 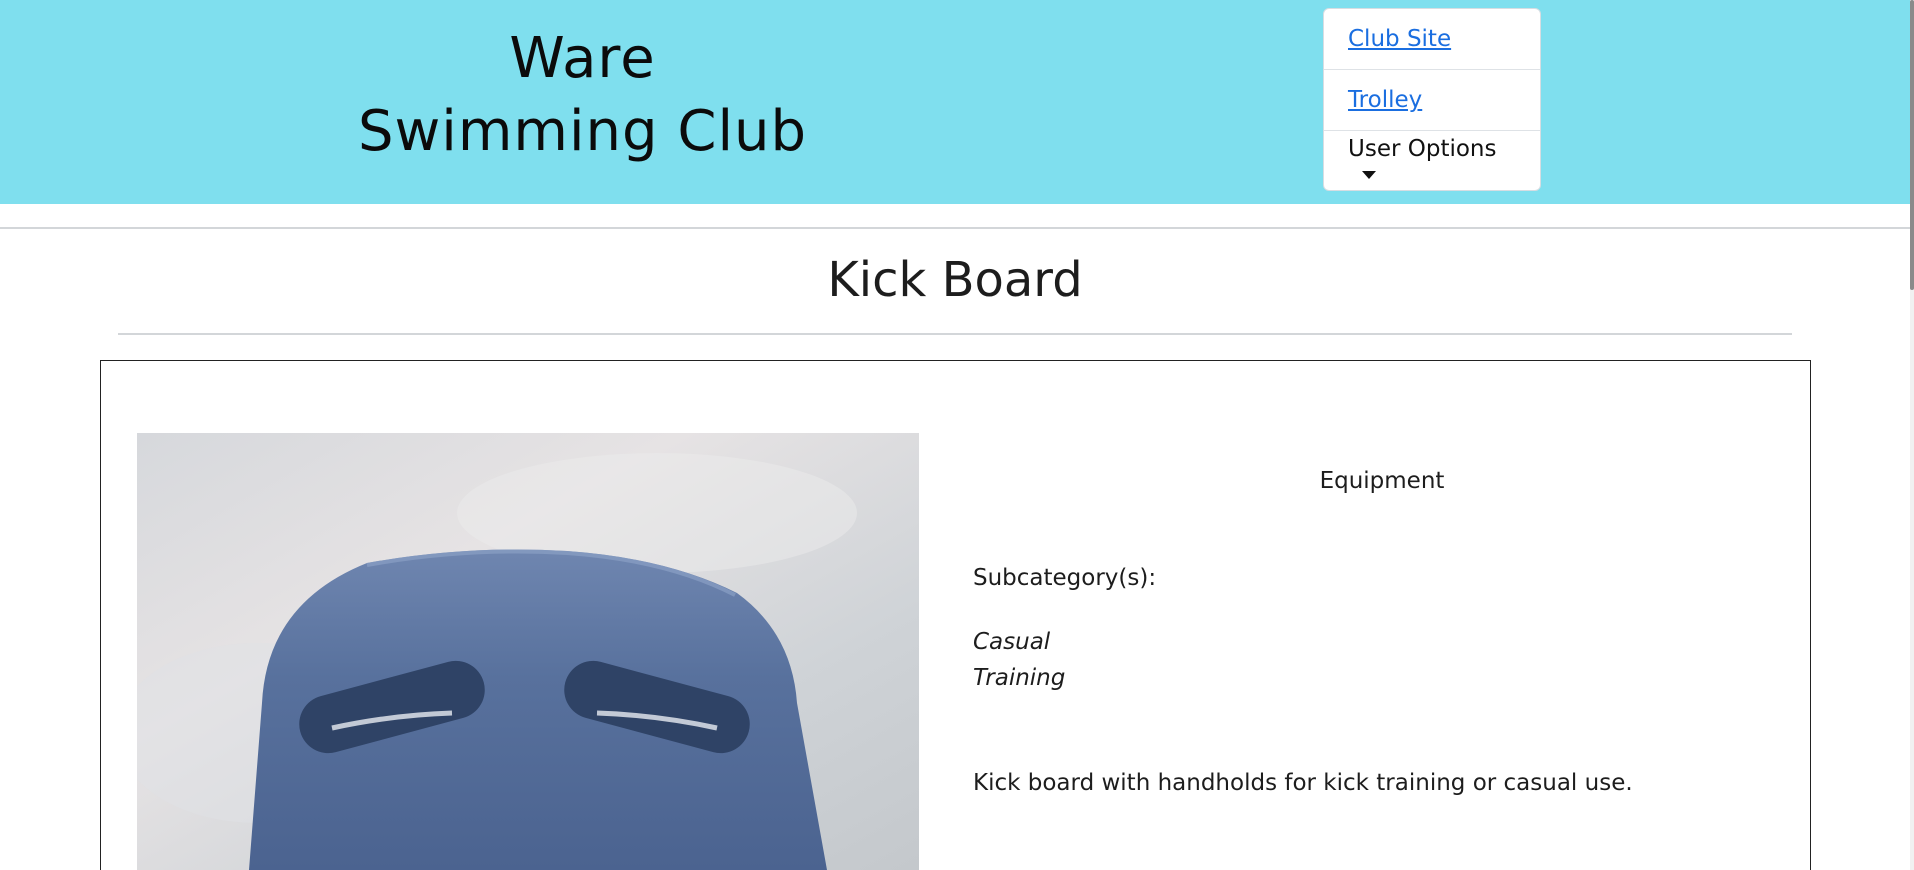 I want to click on user-options-label: User Options, so click(x=1422, y=148).